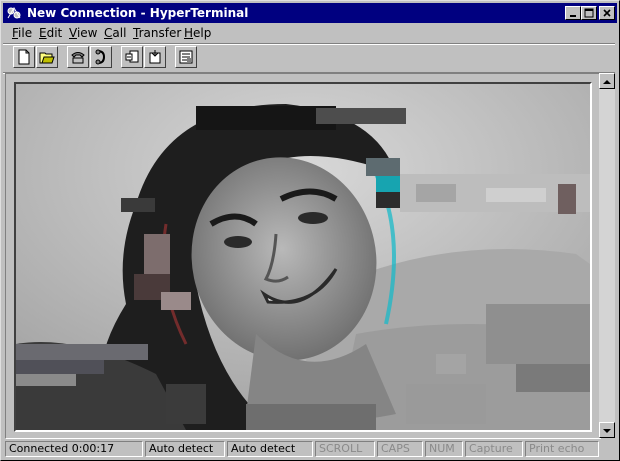 The width and height of the screenshot is (620, 461). Describe the element at coordinates (400, 449) in the screenshot. I see `status-caps: CAPS` at that location.